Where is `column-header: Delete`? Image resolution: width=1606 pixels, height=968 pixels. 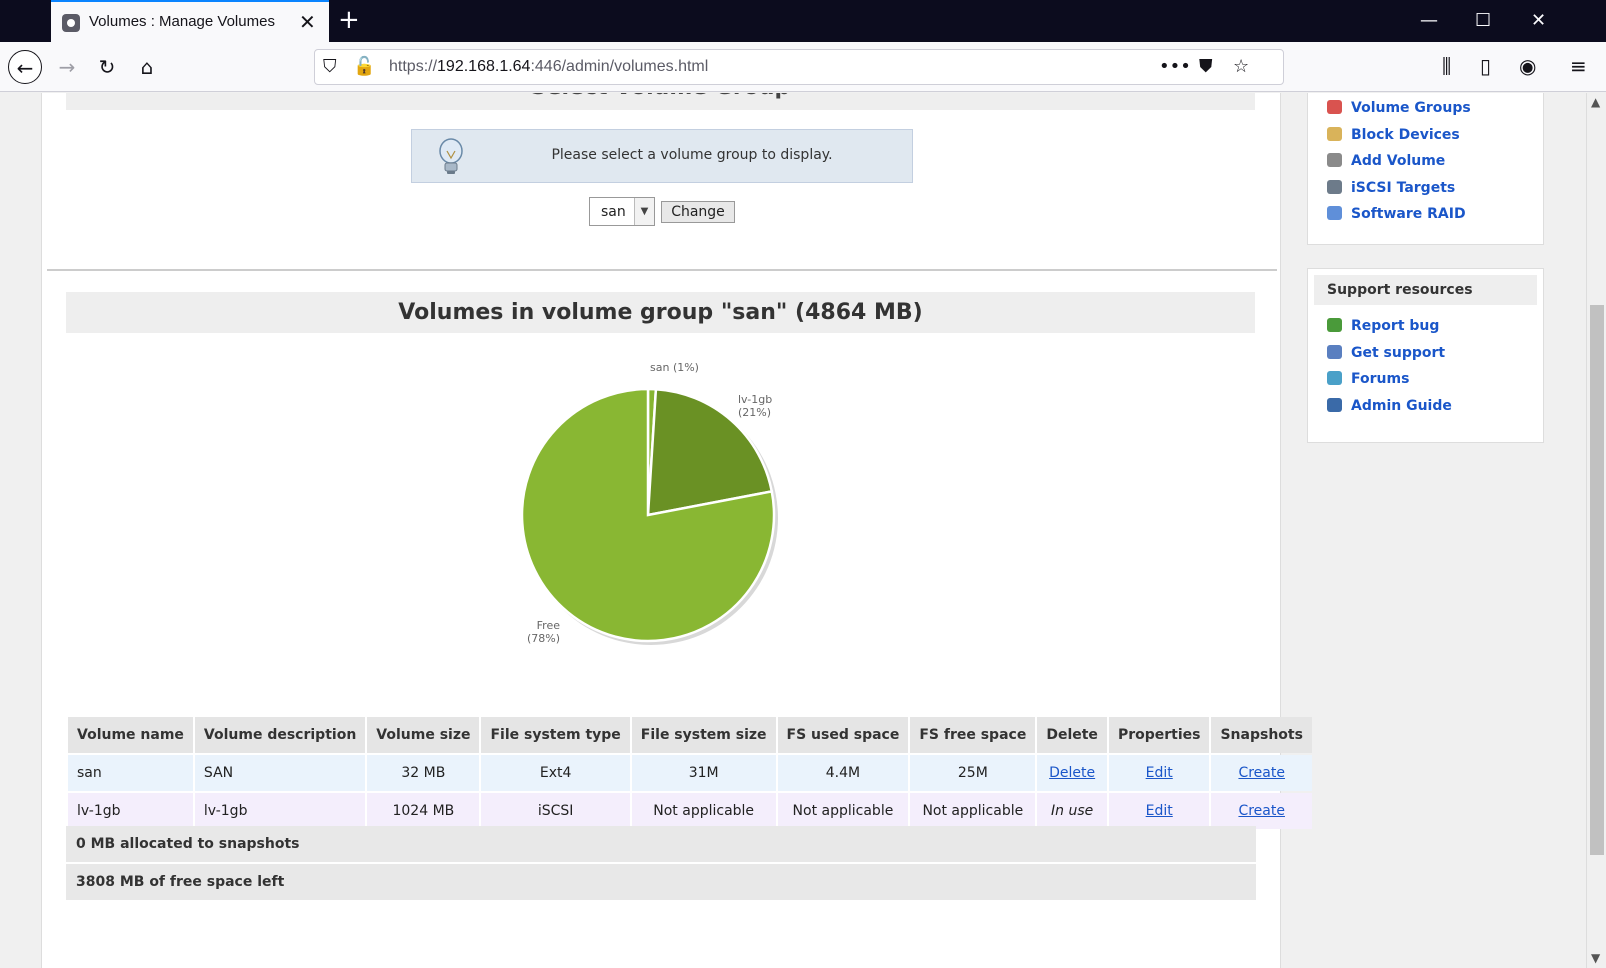 column-header: Delete is located at coordinates (1072, 735).